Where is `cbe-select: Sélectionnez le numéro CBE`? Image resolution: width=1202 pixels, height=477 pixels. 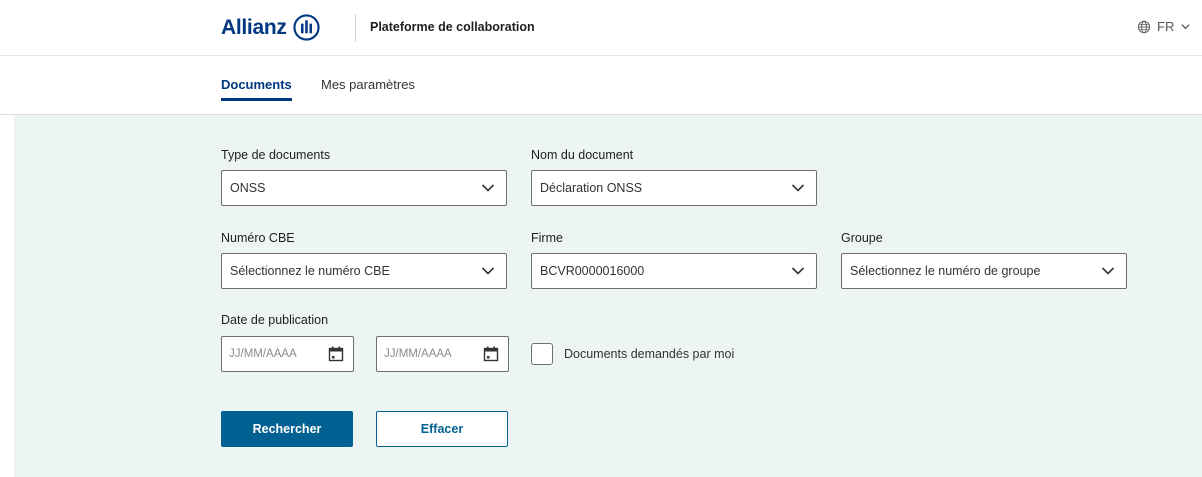 cbe-select: Sélectionnez le numéro CBE is located at coordinates (364, 271).